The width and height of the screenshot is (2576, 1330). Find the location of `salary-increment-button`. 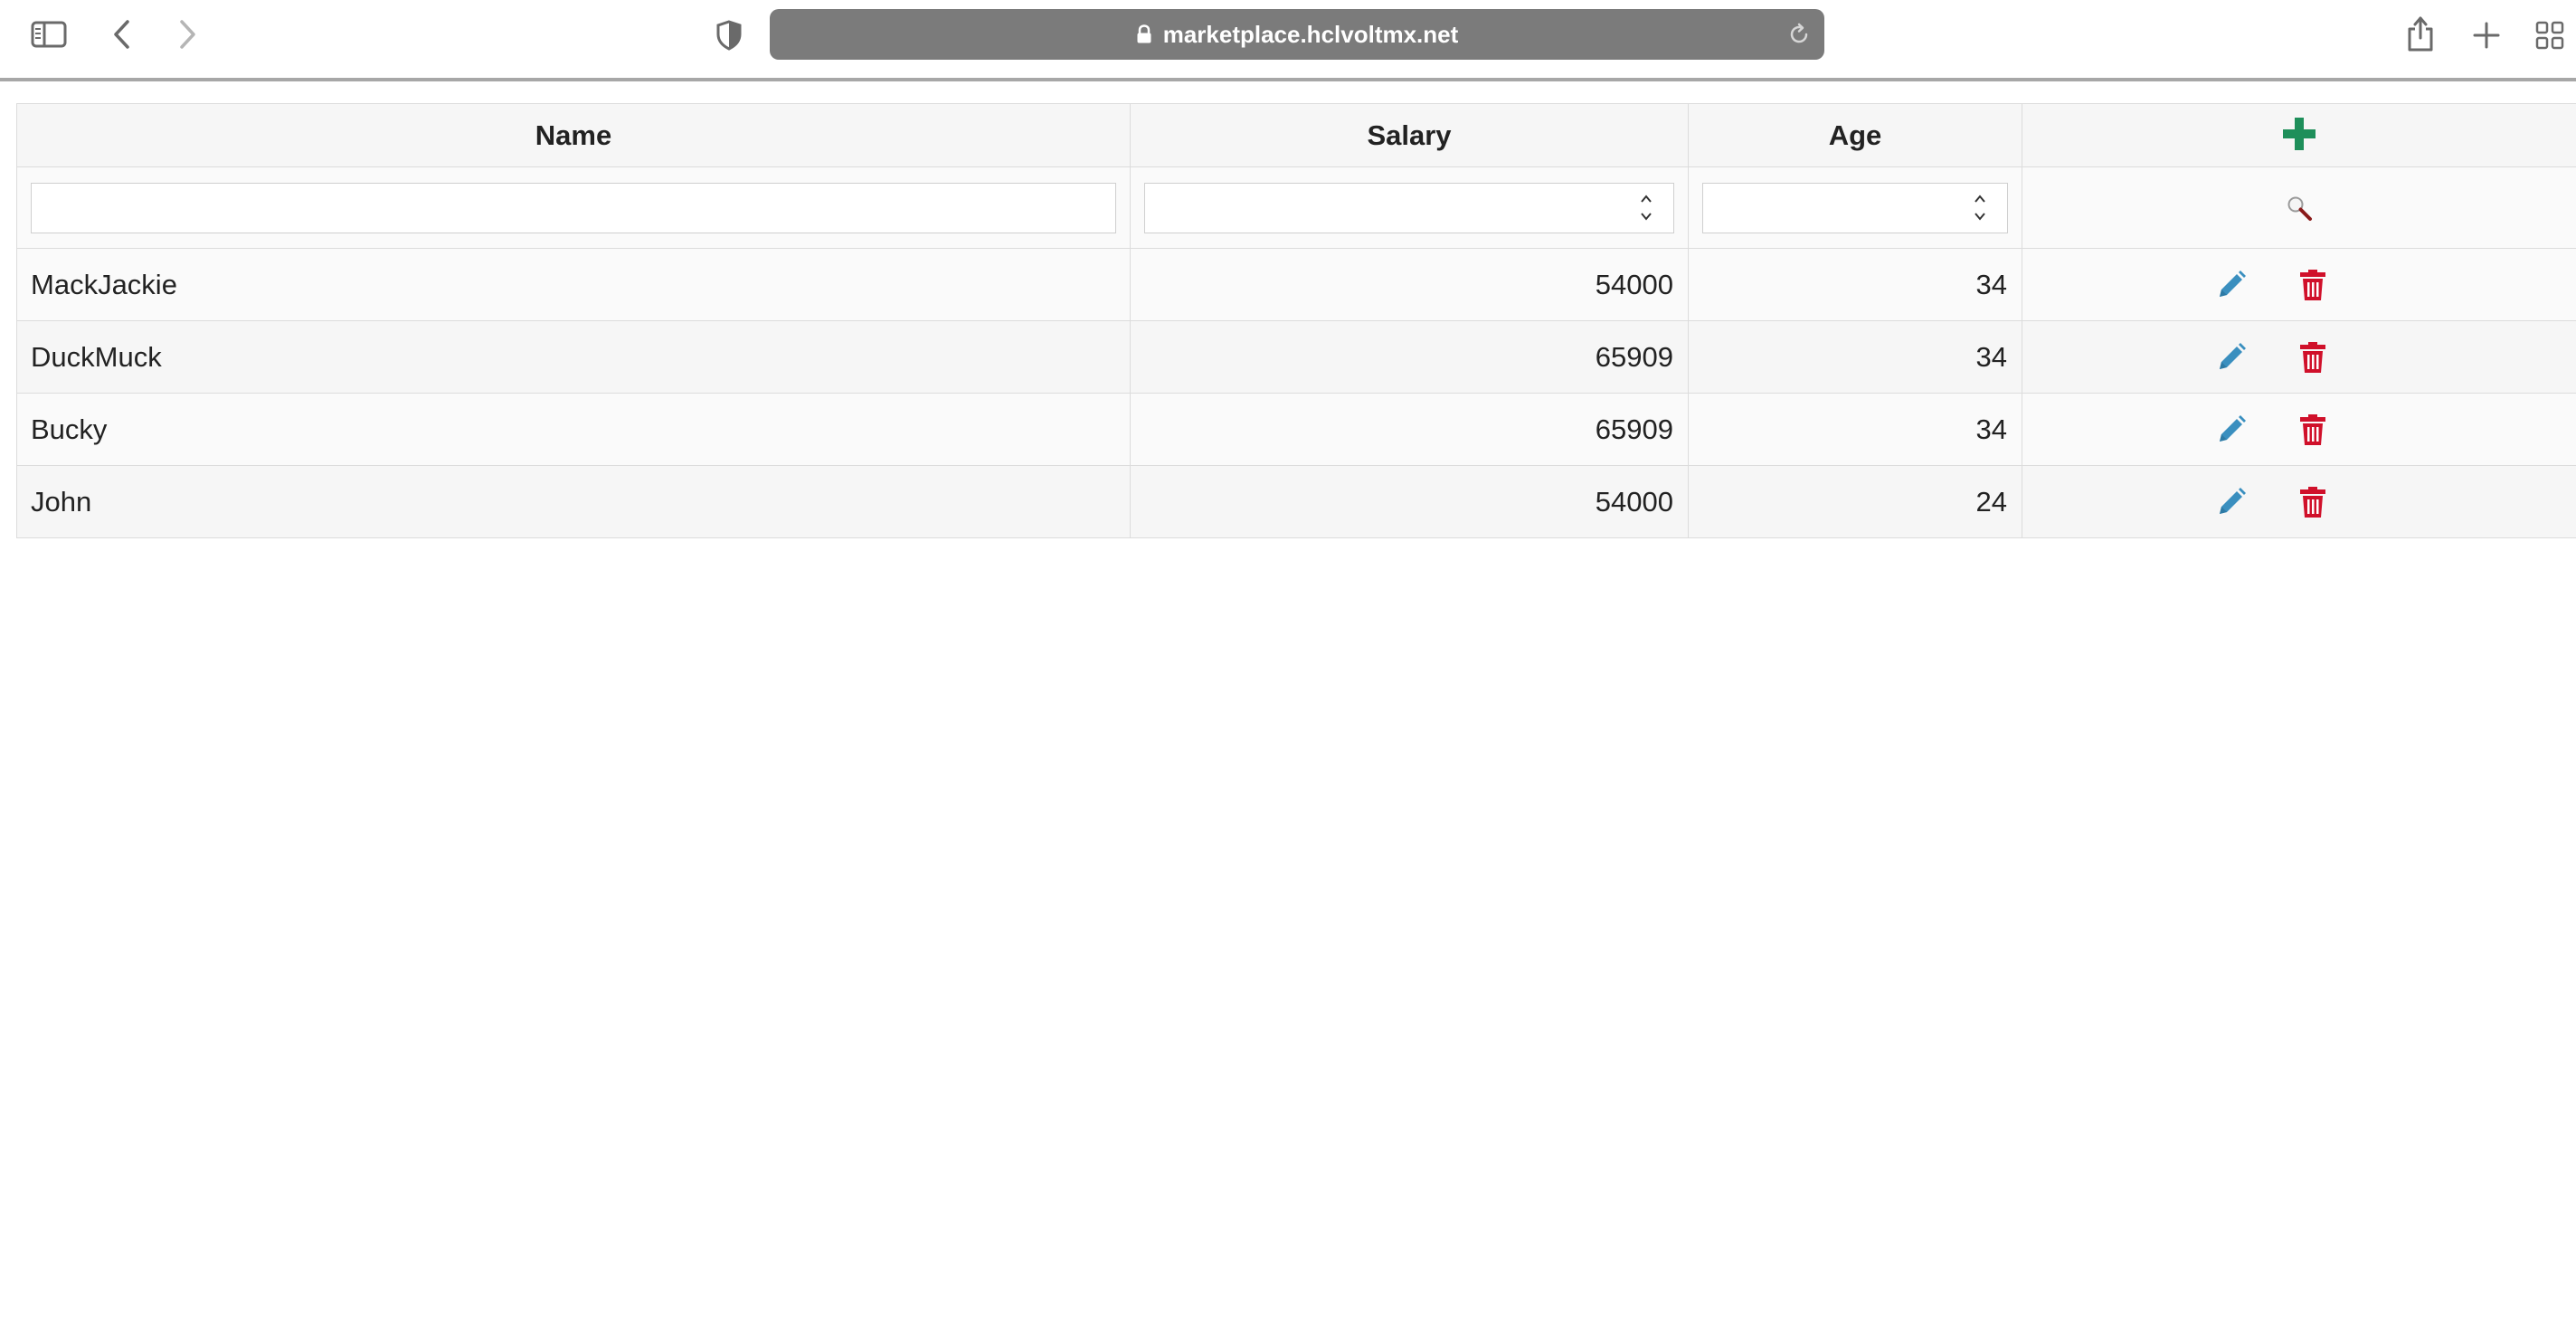

salary-increment-button is located at coordinates (1646, 200).